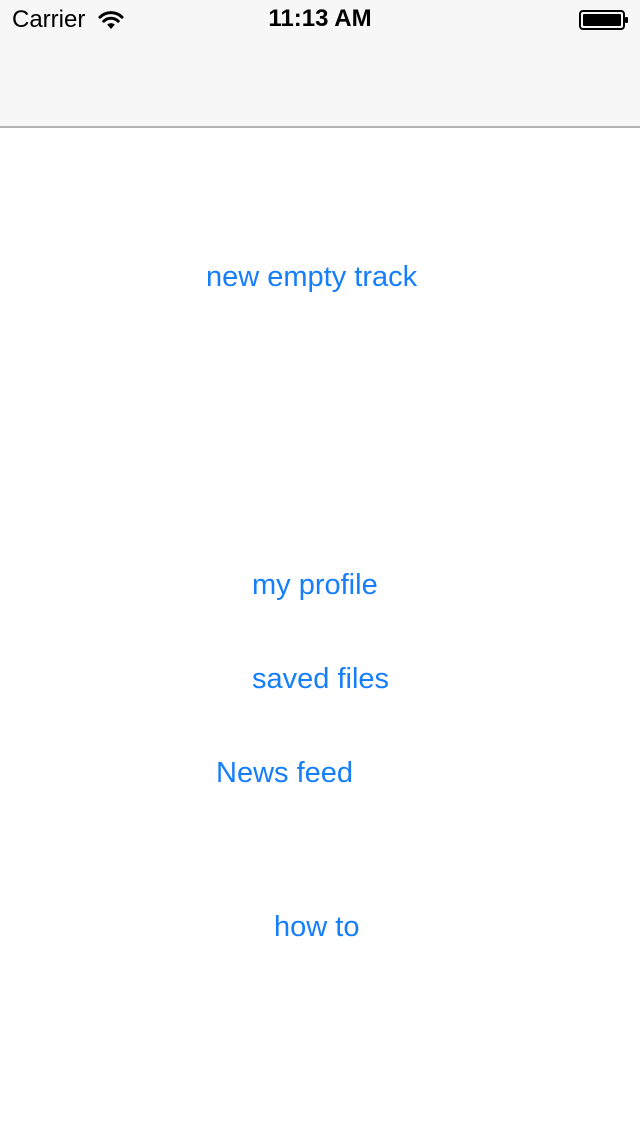 The image size is (640, 1136). Describe the element at coordinates (316, 927) in the screenshot. I see `how-to-button: how to` at that location.